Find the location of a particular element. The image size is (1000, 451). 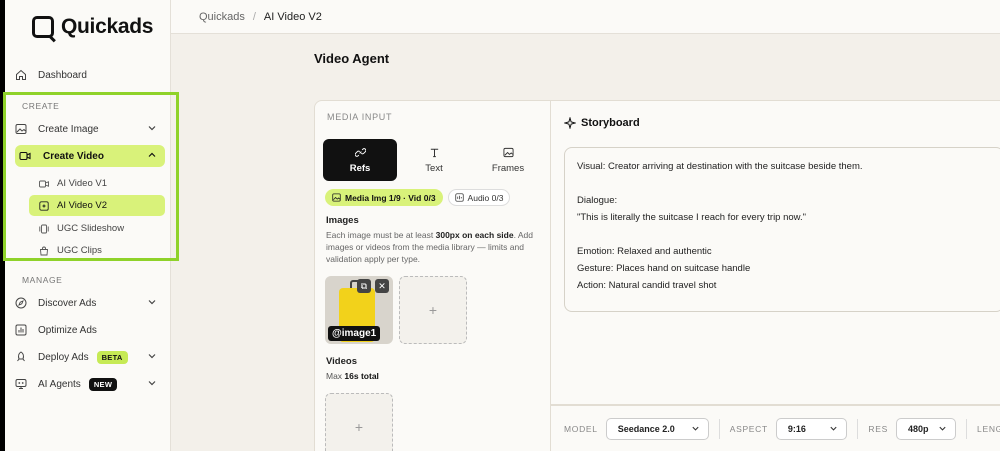

chip-label: Audio 0/3 is located at coordinates (485, 197).